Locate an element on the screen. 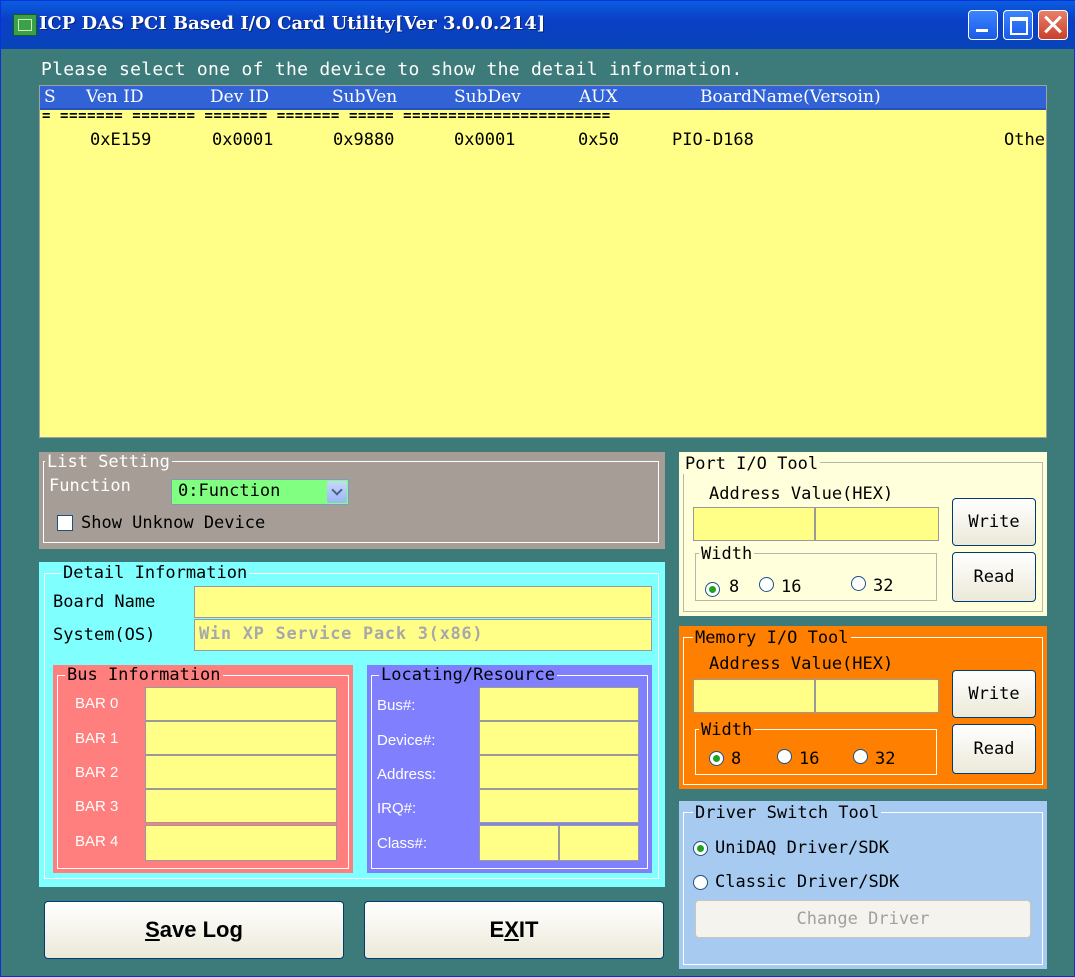 This screenshot has width=1075, height=977. bar0-label: BAR 0 is located at coordinates (97, 703).